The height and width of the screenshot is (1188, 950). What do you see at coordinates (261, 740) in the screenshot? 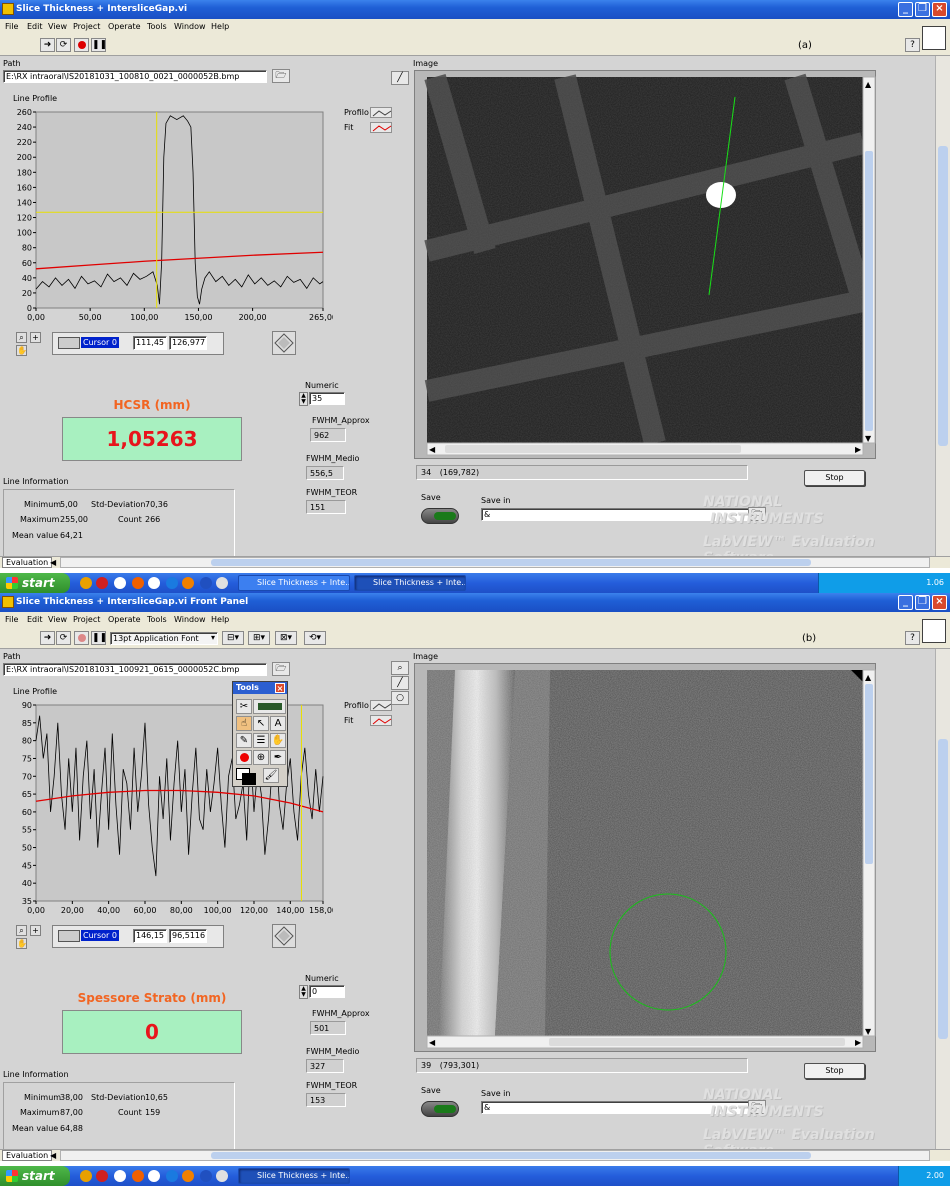
I see `shortcut-menu-icon: ☰` at bounding box center [261, 740].